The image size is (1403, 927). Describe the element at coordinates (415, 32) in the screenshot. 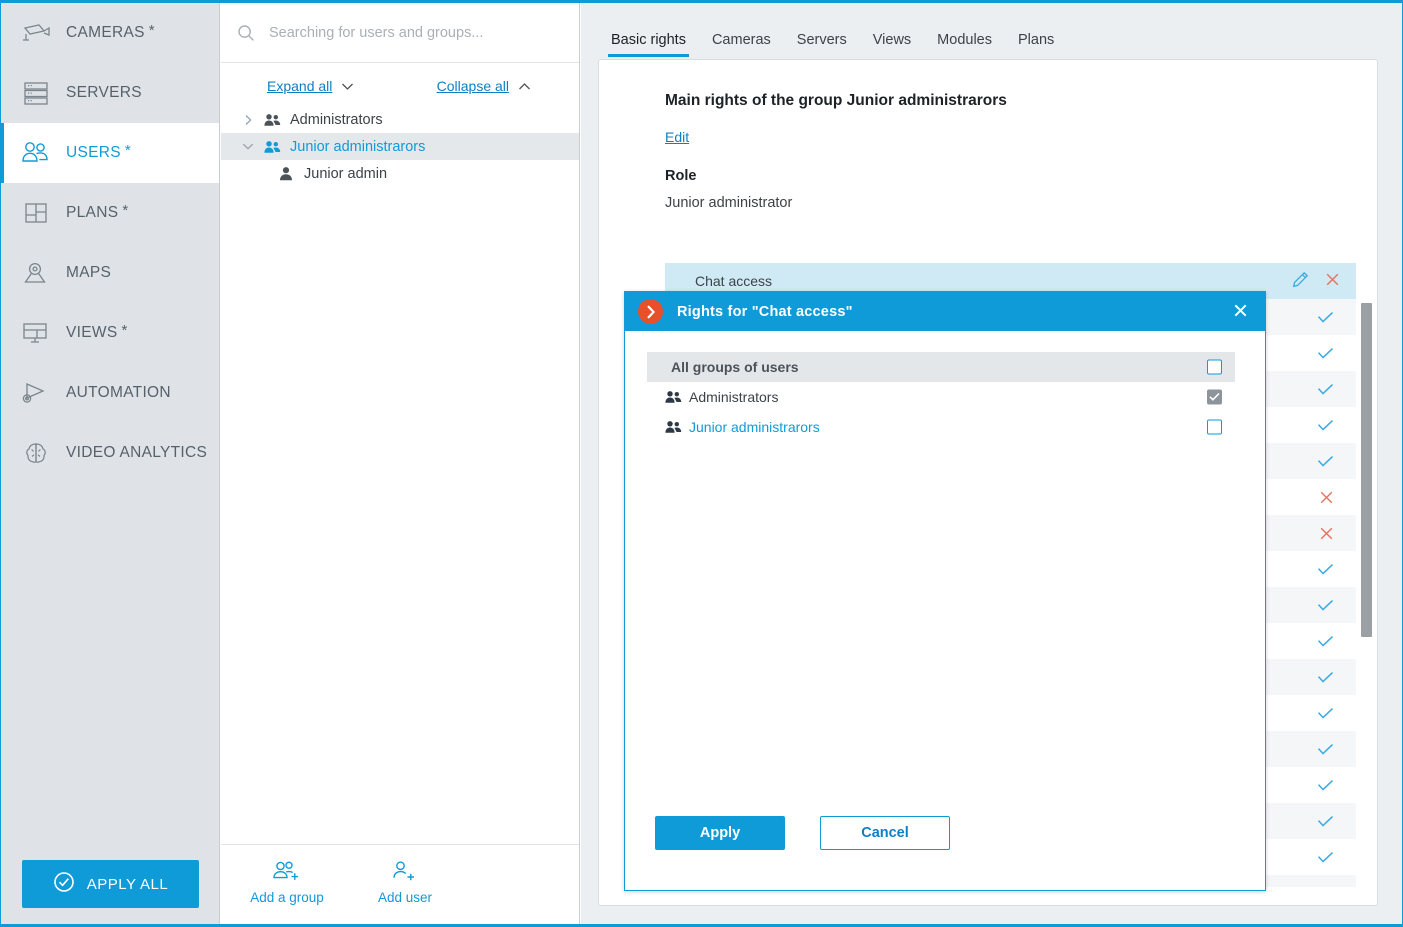

I see `search-input` at that location.